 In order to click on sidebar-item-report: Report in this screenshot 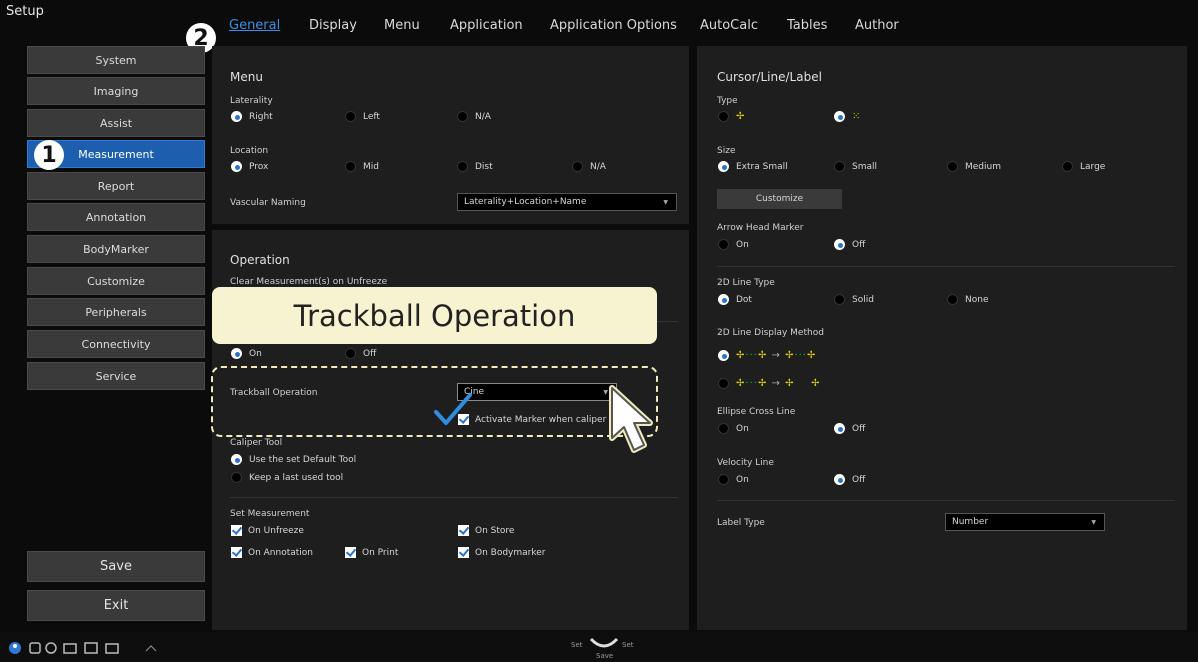, I will do `click(116, 186)`.